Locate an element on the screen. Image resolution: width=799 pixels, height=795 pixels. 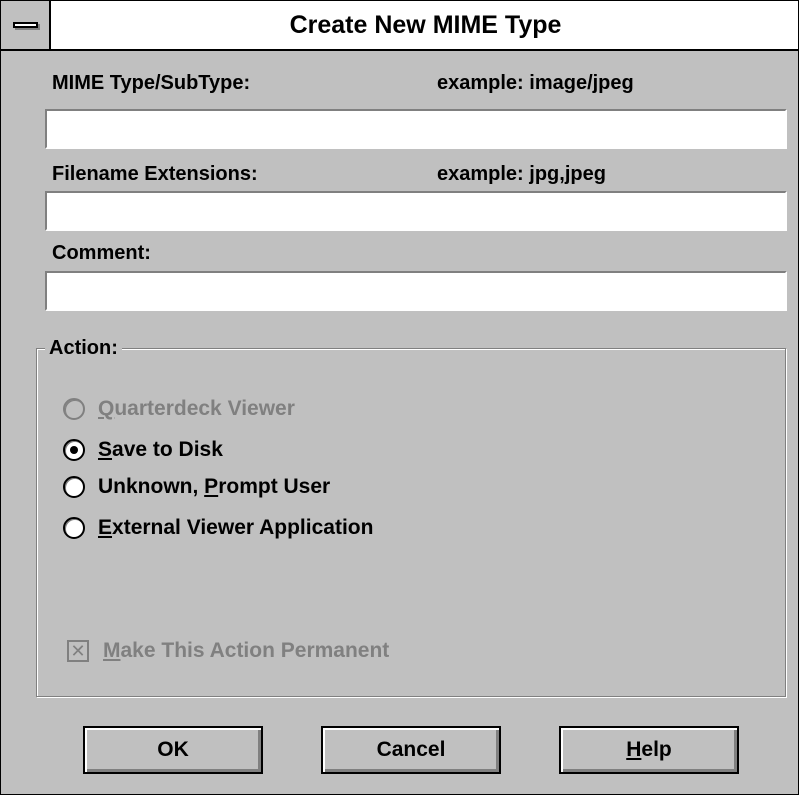
comment-input is located at coordinates (416, 291).